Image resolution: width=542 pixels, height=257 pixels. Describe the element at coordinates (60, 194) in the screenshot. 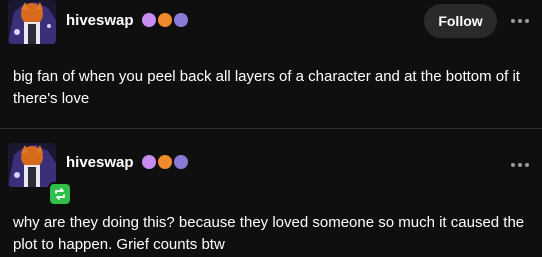

I see `reblog-icon` at that location.